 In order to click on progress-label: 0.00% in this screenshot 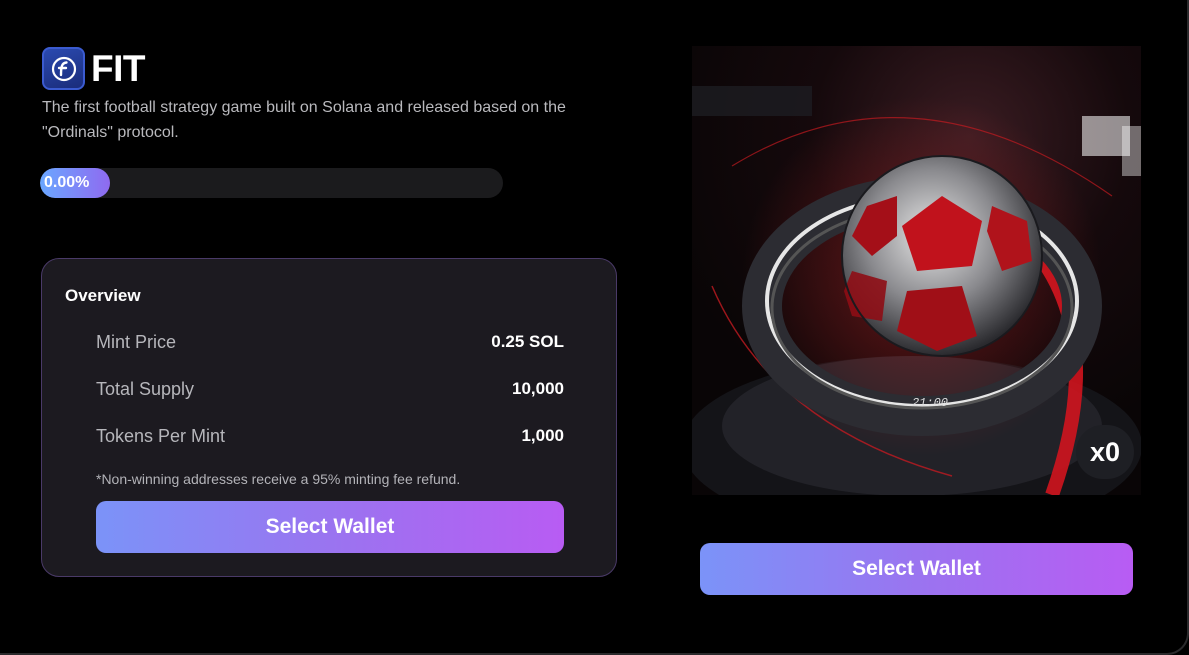, I will do `click(67, 182)`.